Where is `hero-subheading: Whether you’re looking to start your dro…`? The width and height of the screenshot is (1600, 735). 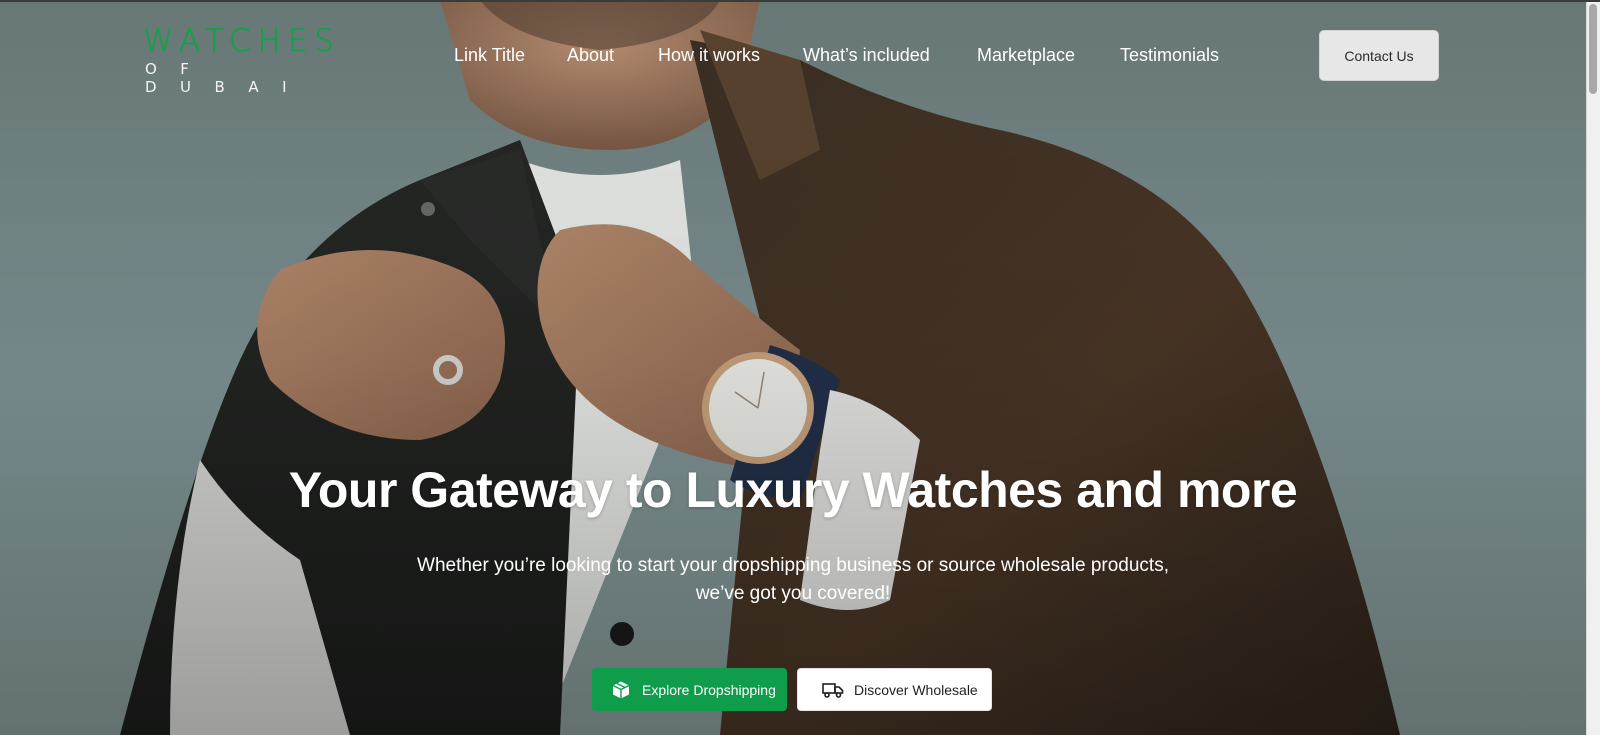
hero-subheading: Whether you’re looking to start your dro… is located at coordinates (793, 580).